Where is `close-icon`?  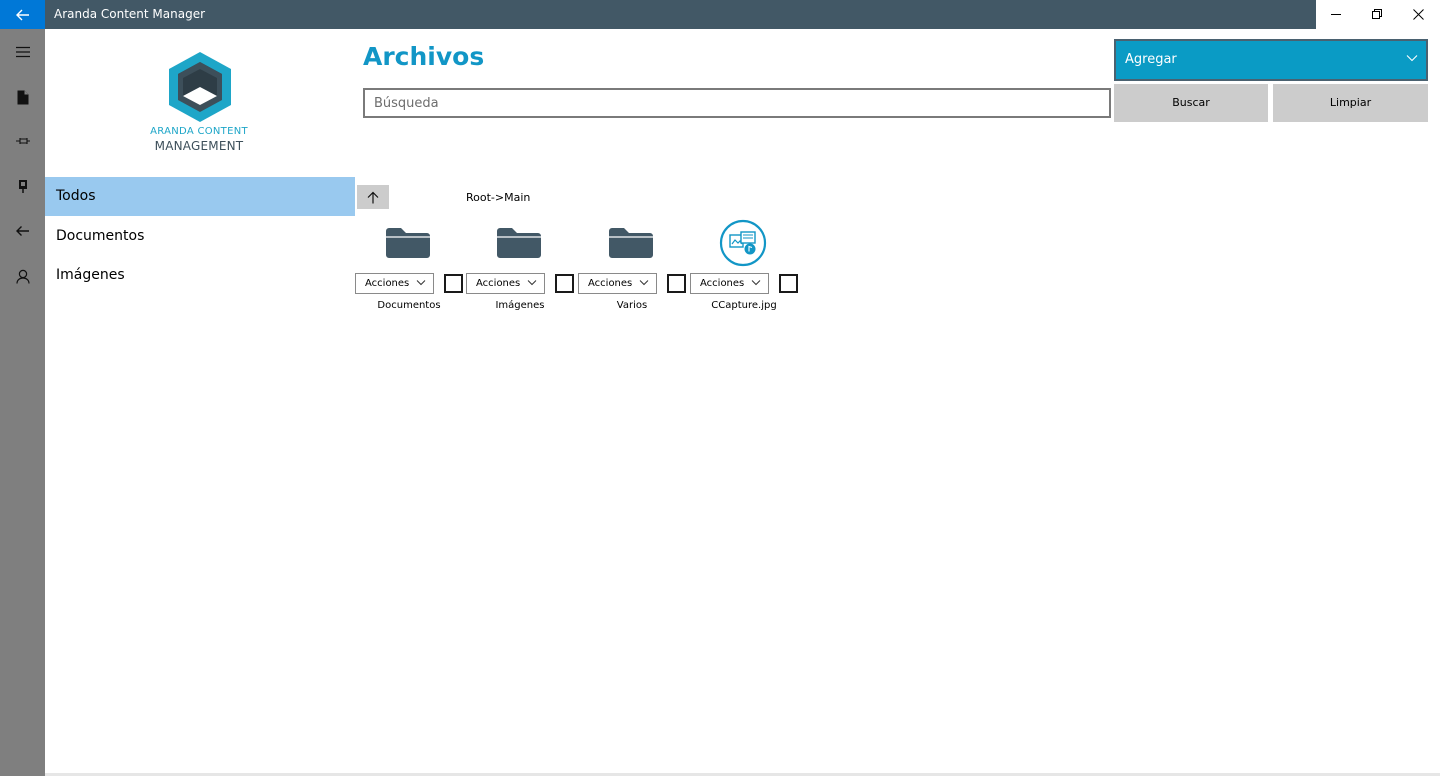
close-icon is located at coordinates (1418, 14).